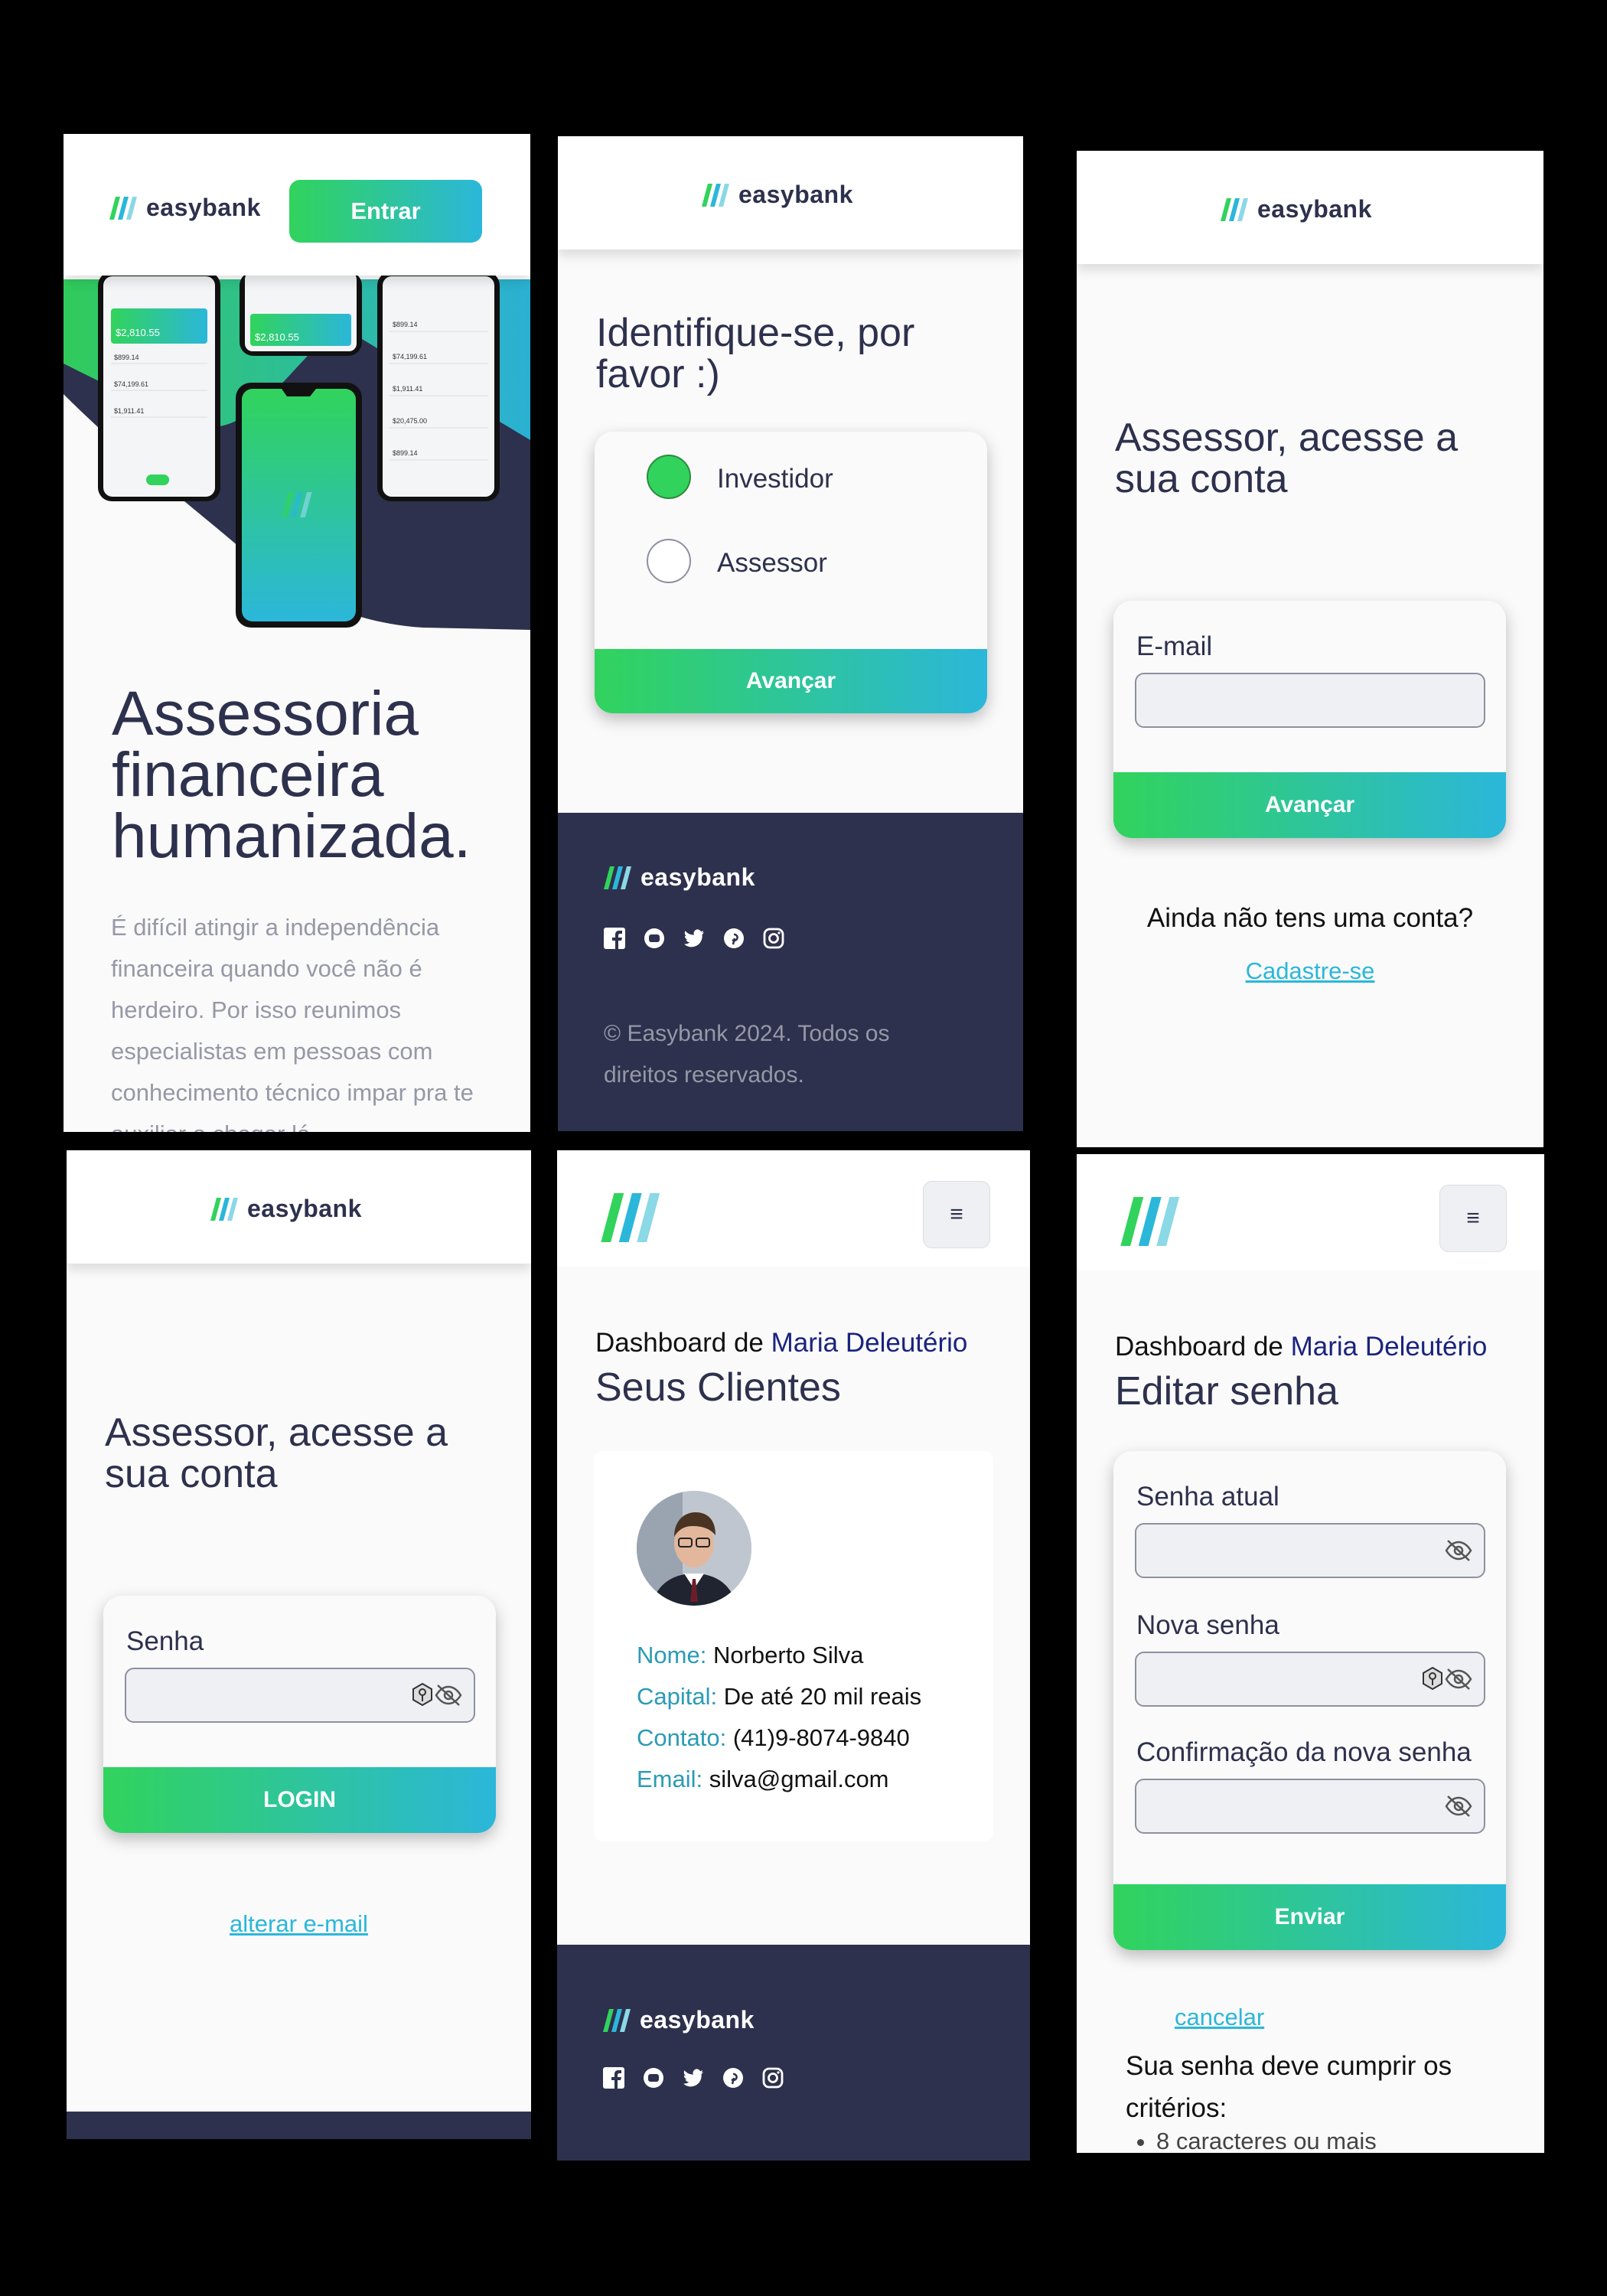  I want to click on page-title: Identifique-se, por favor :), so click(755, 353).